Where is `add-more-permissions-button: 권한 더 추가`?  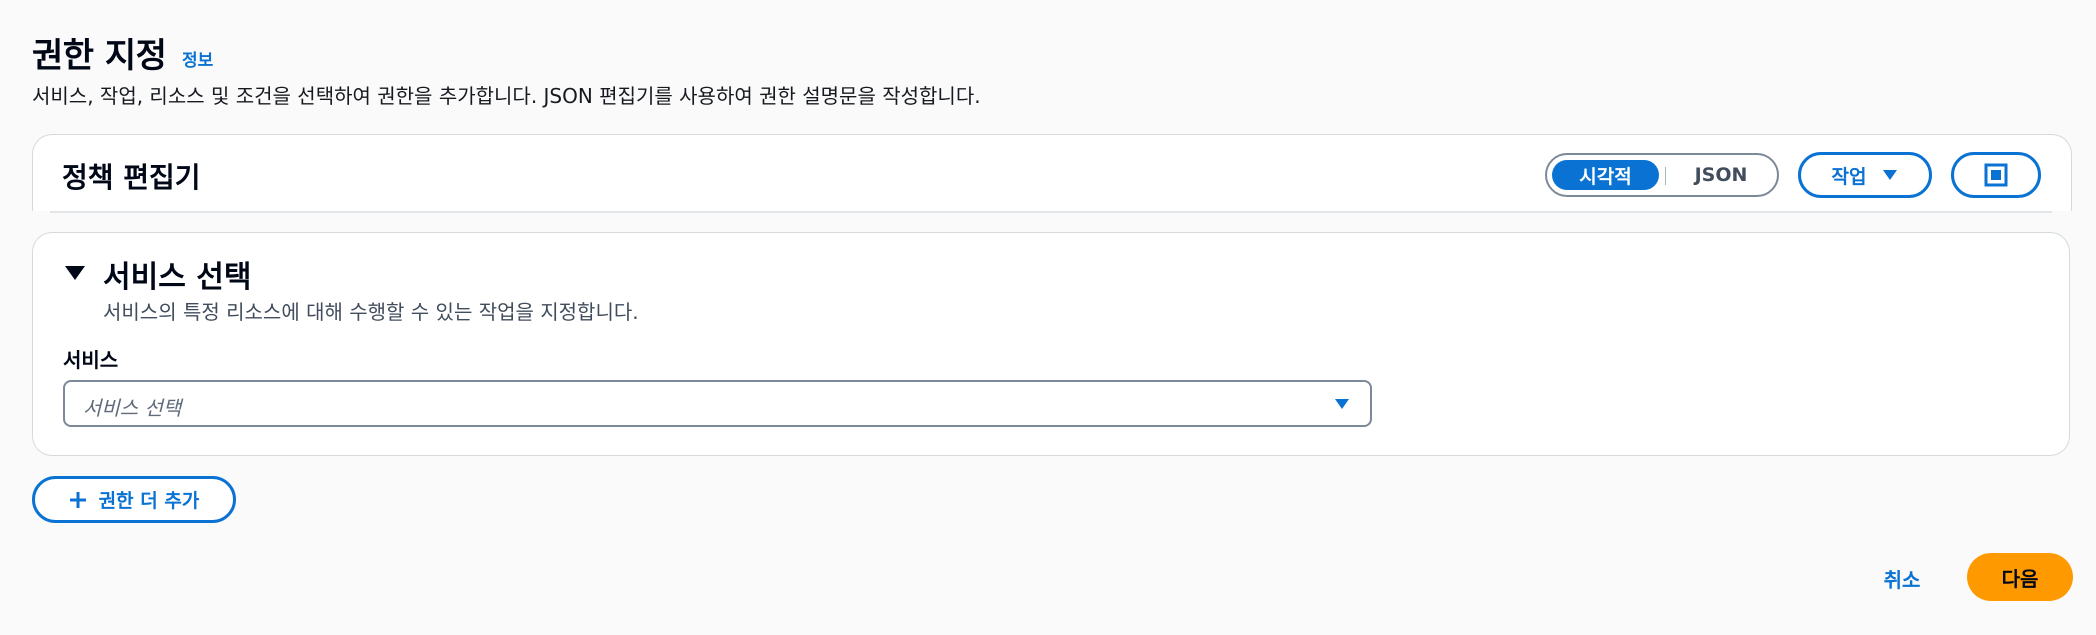
add-more-permissions-button: 권한 더 추가 is located at coordinates (134, 499).